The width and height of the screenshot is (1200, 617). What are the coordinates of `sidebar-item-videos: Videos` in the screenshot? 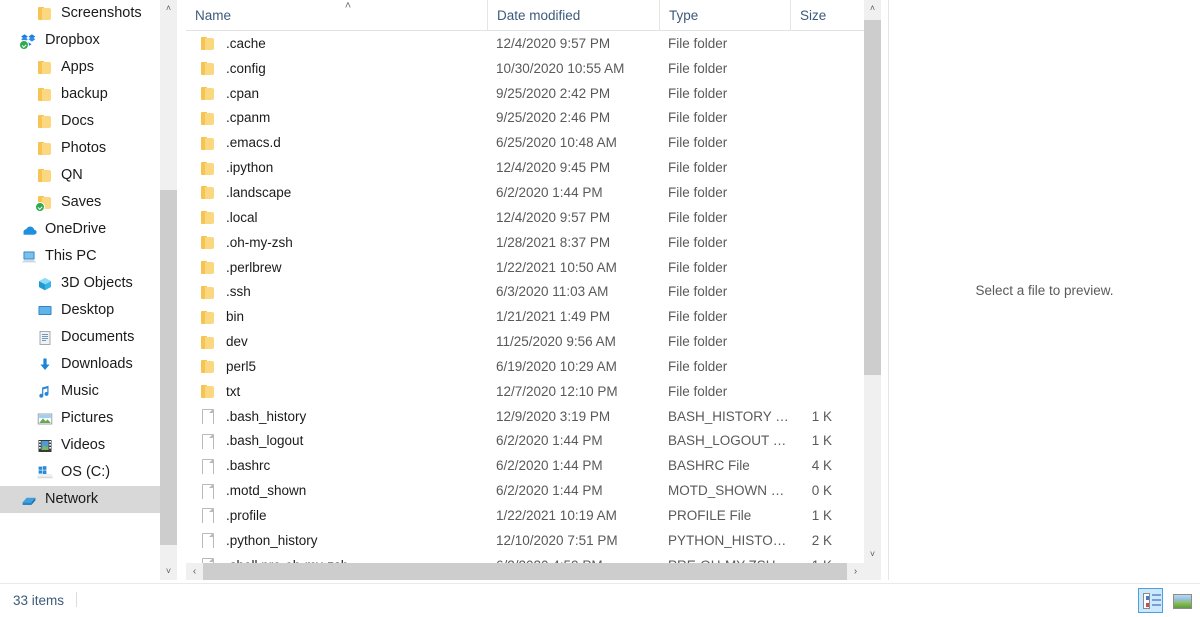 It's located at (80, 445).